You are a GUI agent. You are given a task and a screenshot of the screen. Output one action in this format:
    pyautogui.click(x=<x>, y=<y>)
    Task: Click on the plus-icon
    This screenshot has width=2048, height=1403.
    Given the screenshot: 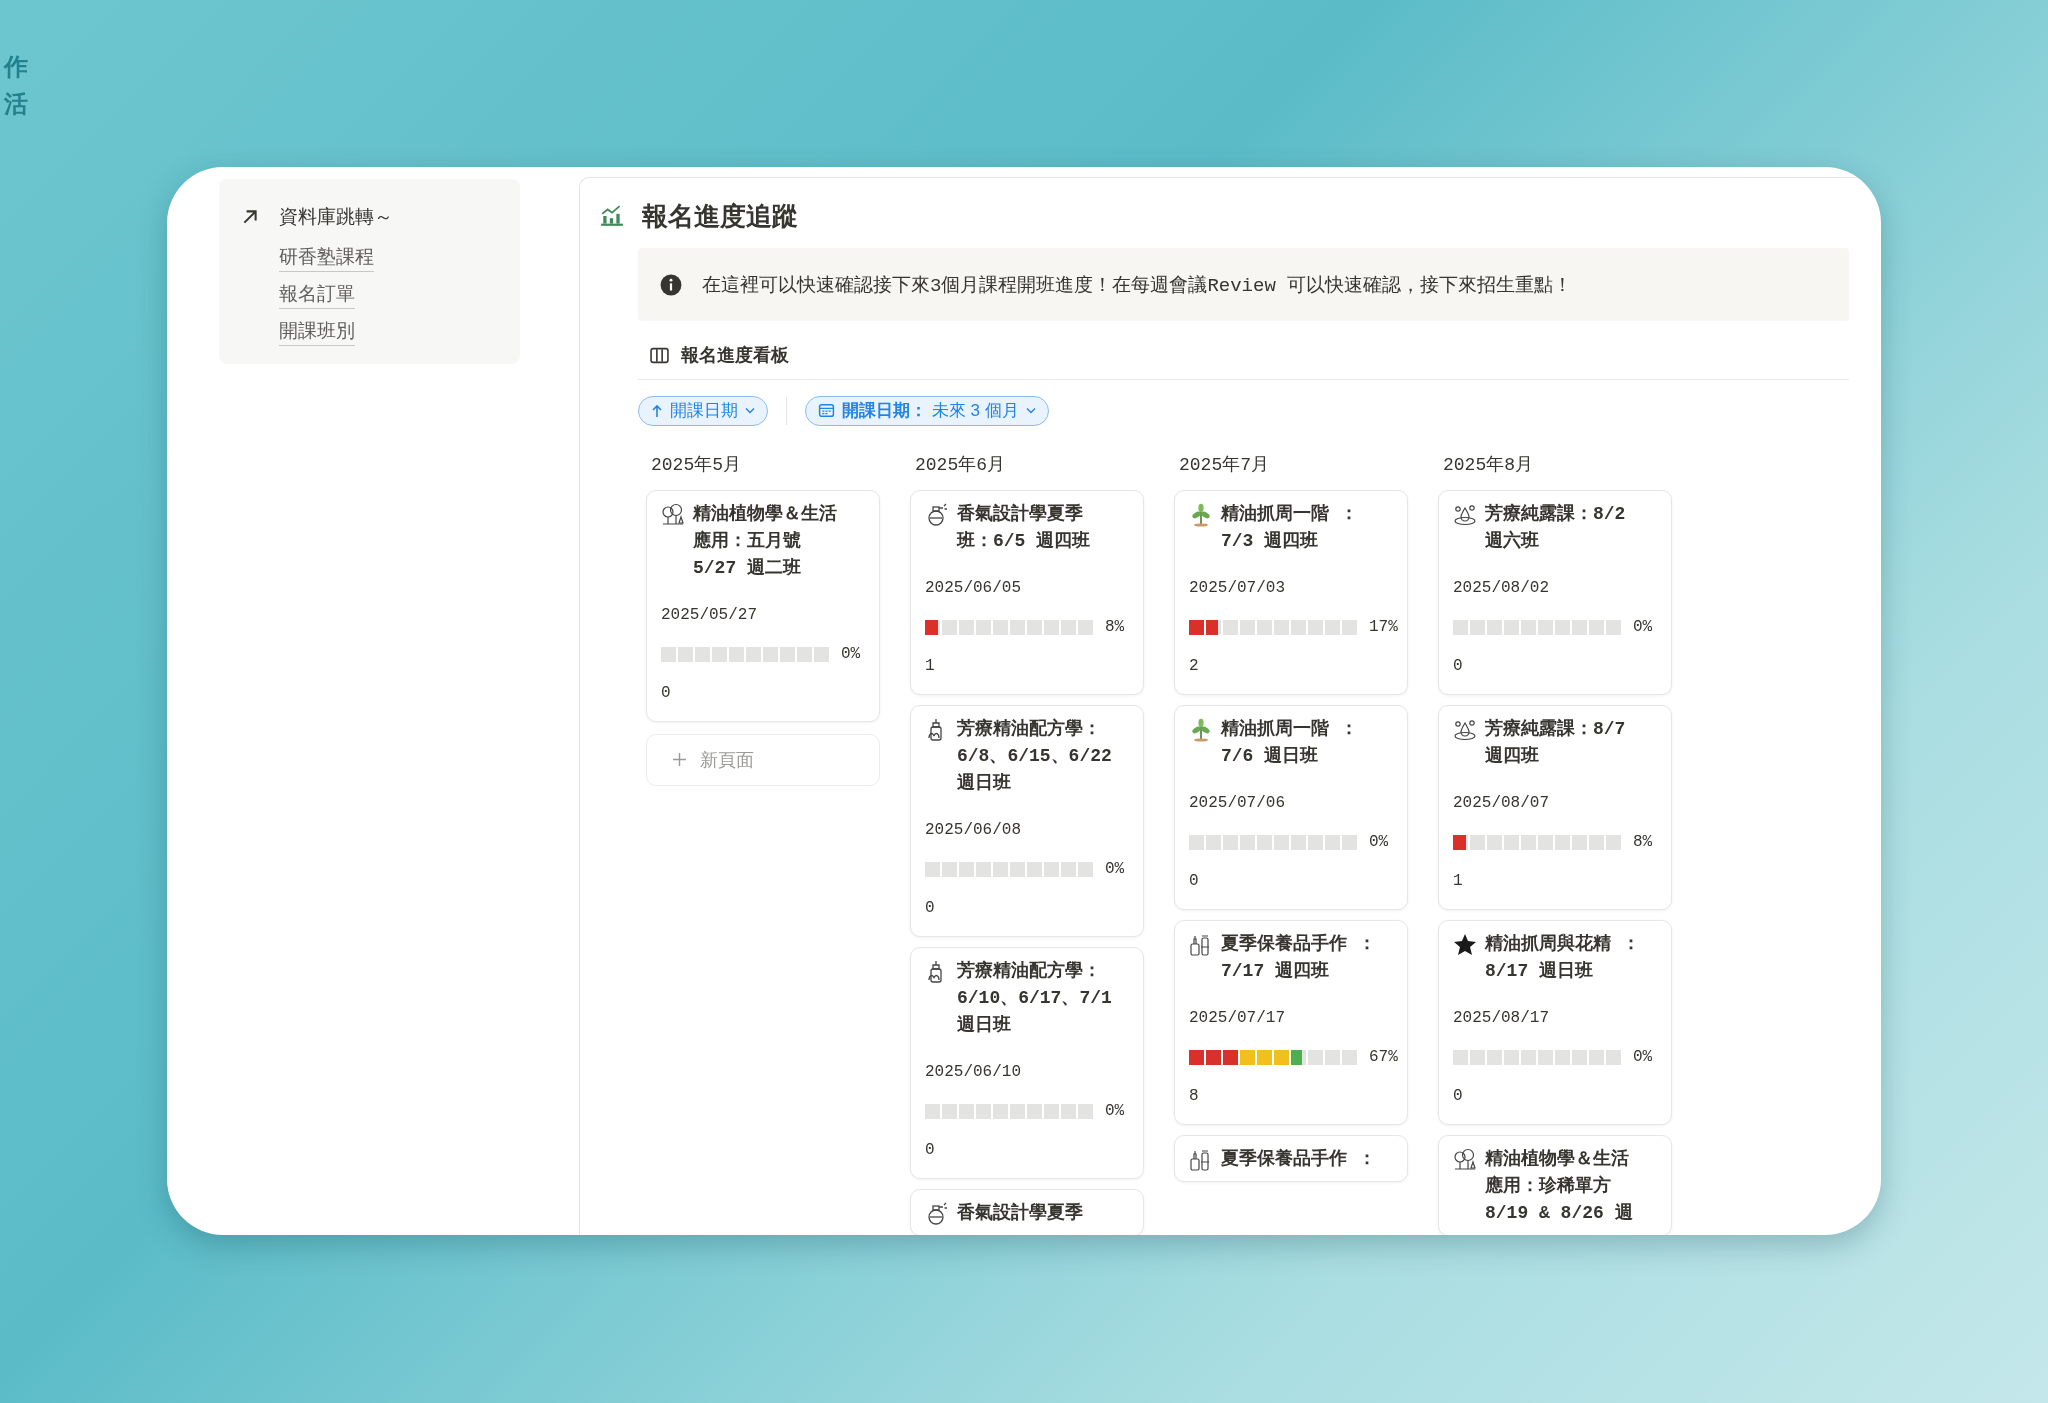 What is the action you would take?
    pyautogui.click(x=679, y=759)
    